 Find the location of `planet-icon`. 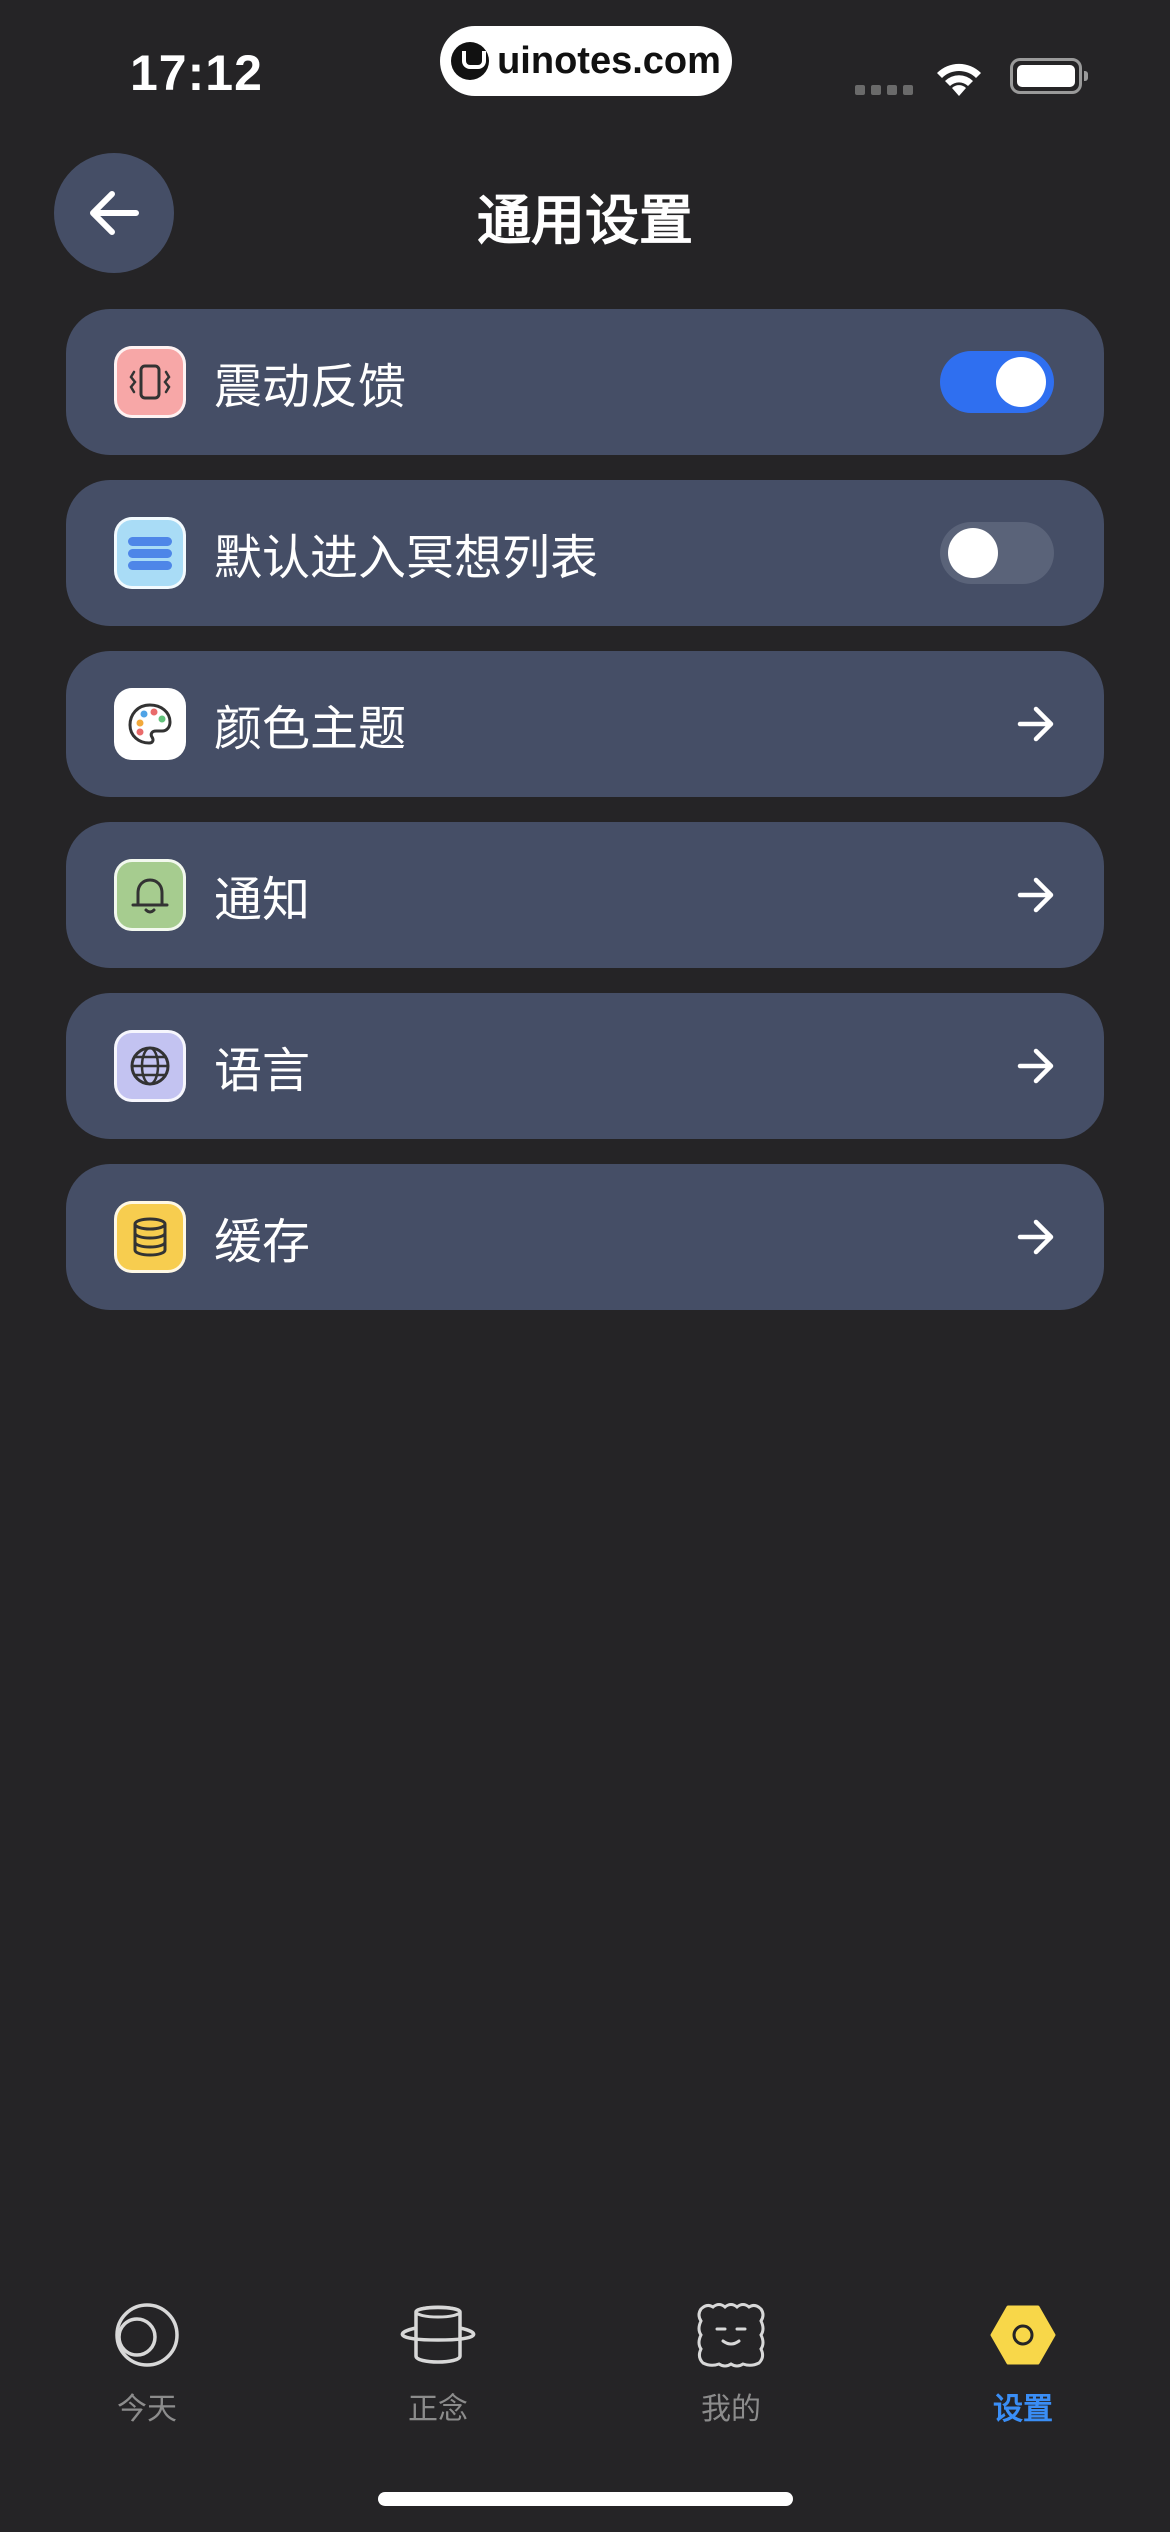

planet-icon is located at coordinates (438, 2334).